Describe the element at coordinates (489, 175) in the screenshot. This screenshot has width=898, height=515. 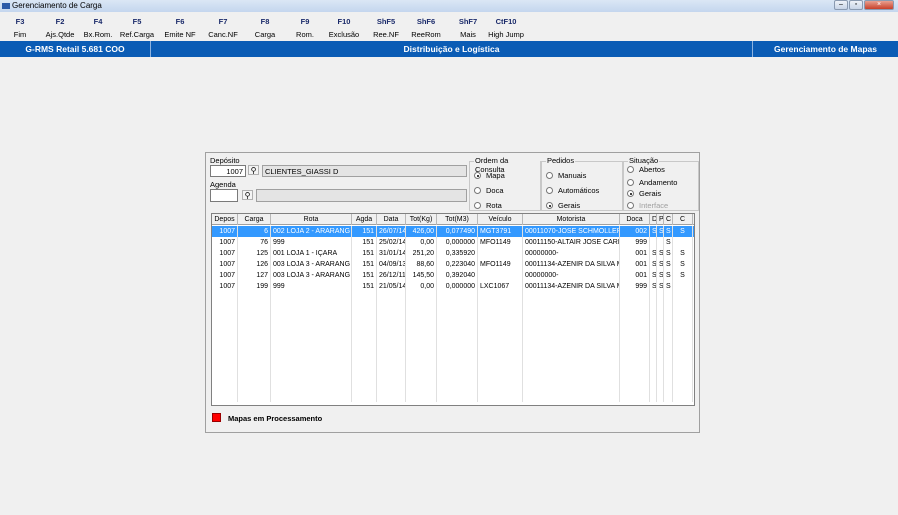
I see `radio-ordem-mapa: Mapa` at that location.